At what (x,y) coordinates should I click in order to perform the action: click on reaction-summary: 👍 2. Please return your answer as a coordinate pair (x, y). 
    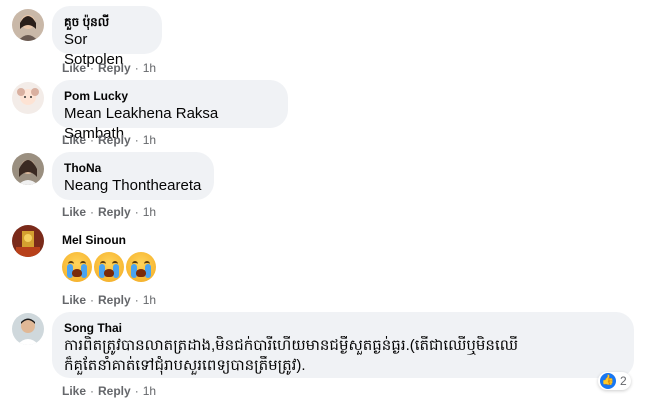
    Looking at the image, I should click on (614, 381).